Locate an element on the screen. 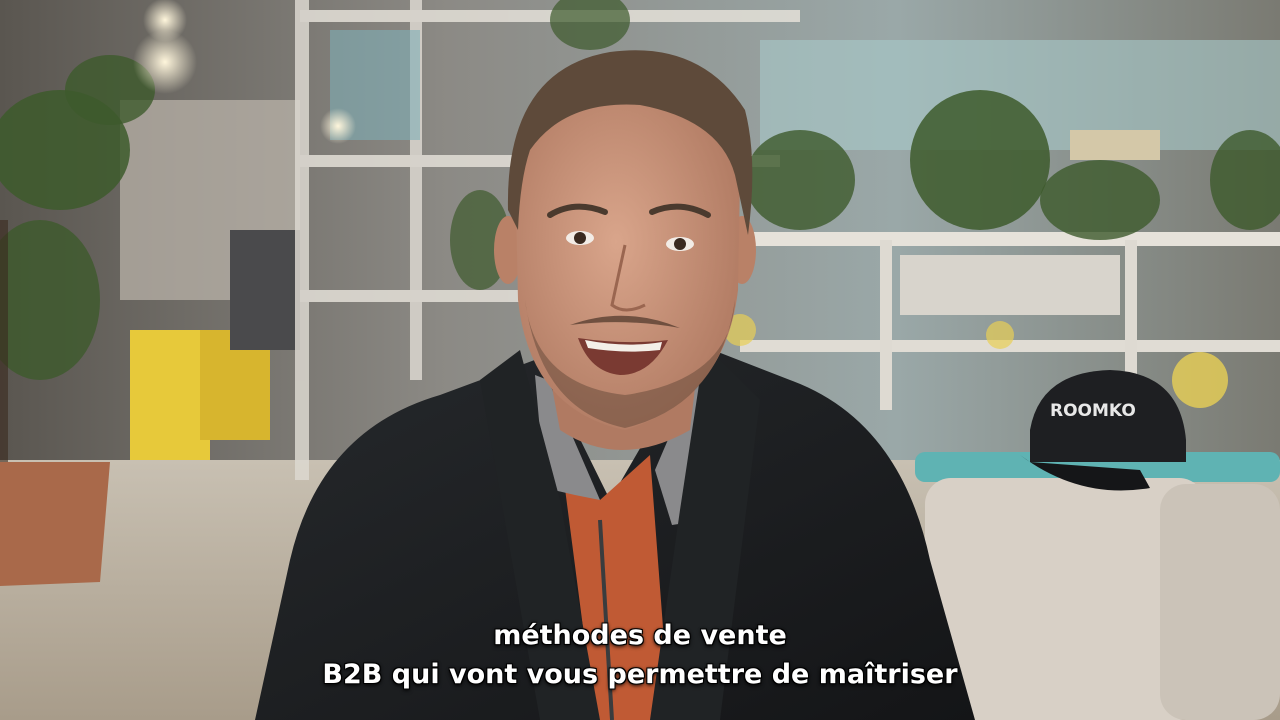 The image size is (1280, 720). plant-pot is located at coordinates (55, 524).